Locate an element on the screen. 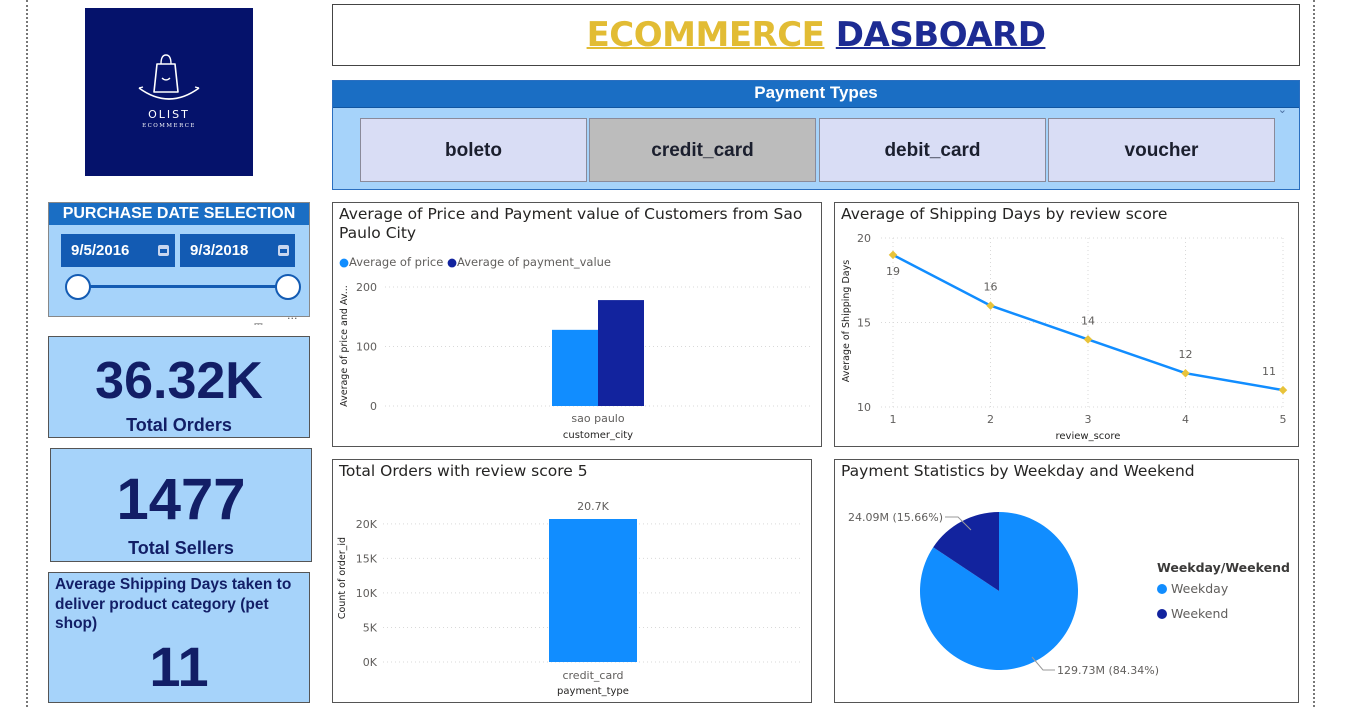  y-tick-label: 0K is located at coordinates (370, 662).